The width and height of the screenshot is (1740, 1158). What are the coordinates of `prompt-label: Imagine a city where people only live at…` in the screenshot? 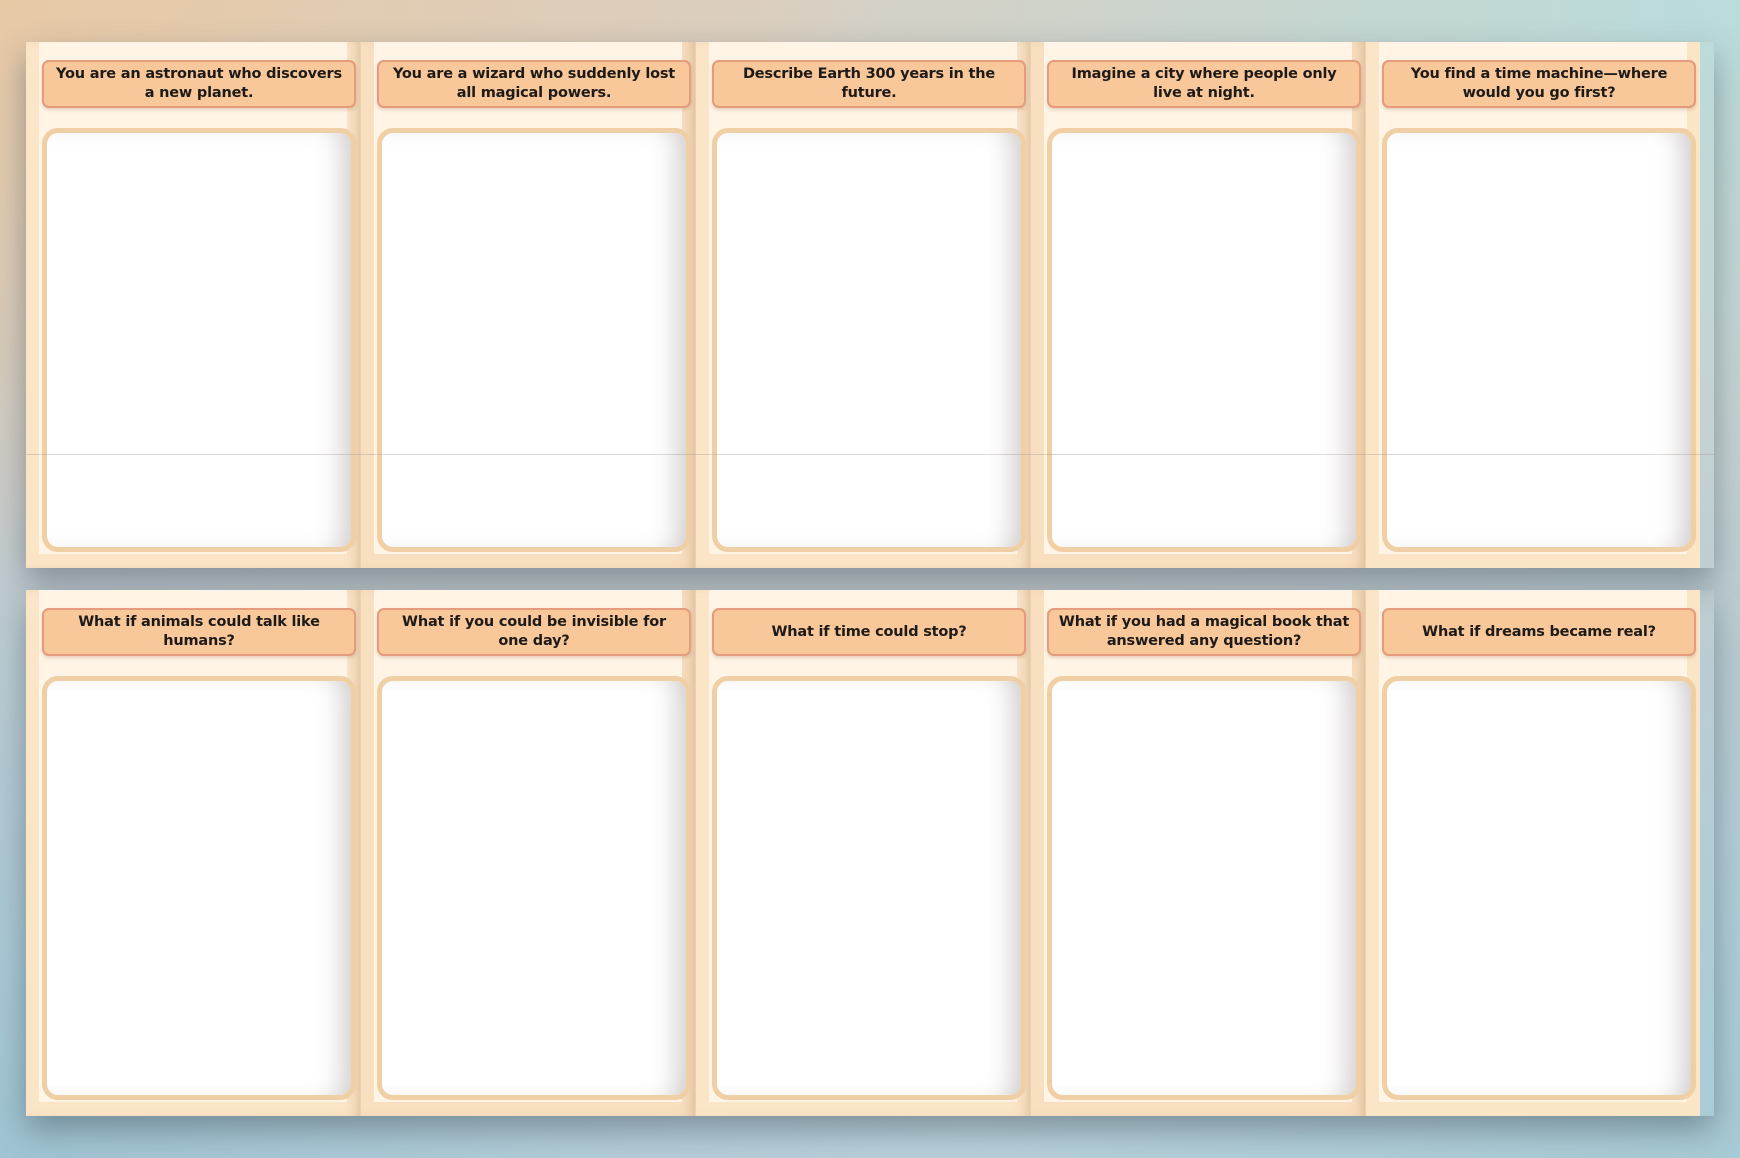 It's located at (1204, 84).